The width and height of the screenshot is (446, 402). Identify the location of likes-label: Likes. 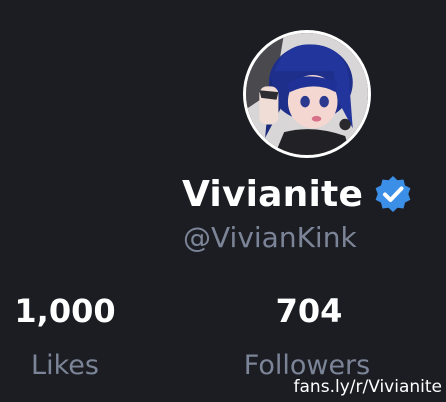
(65, 365).